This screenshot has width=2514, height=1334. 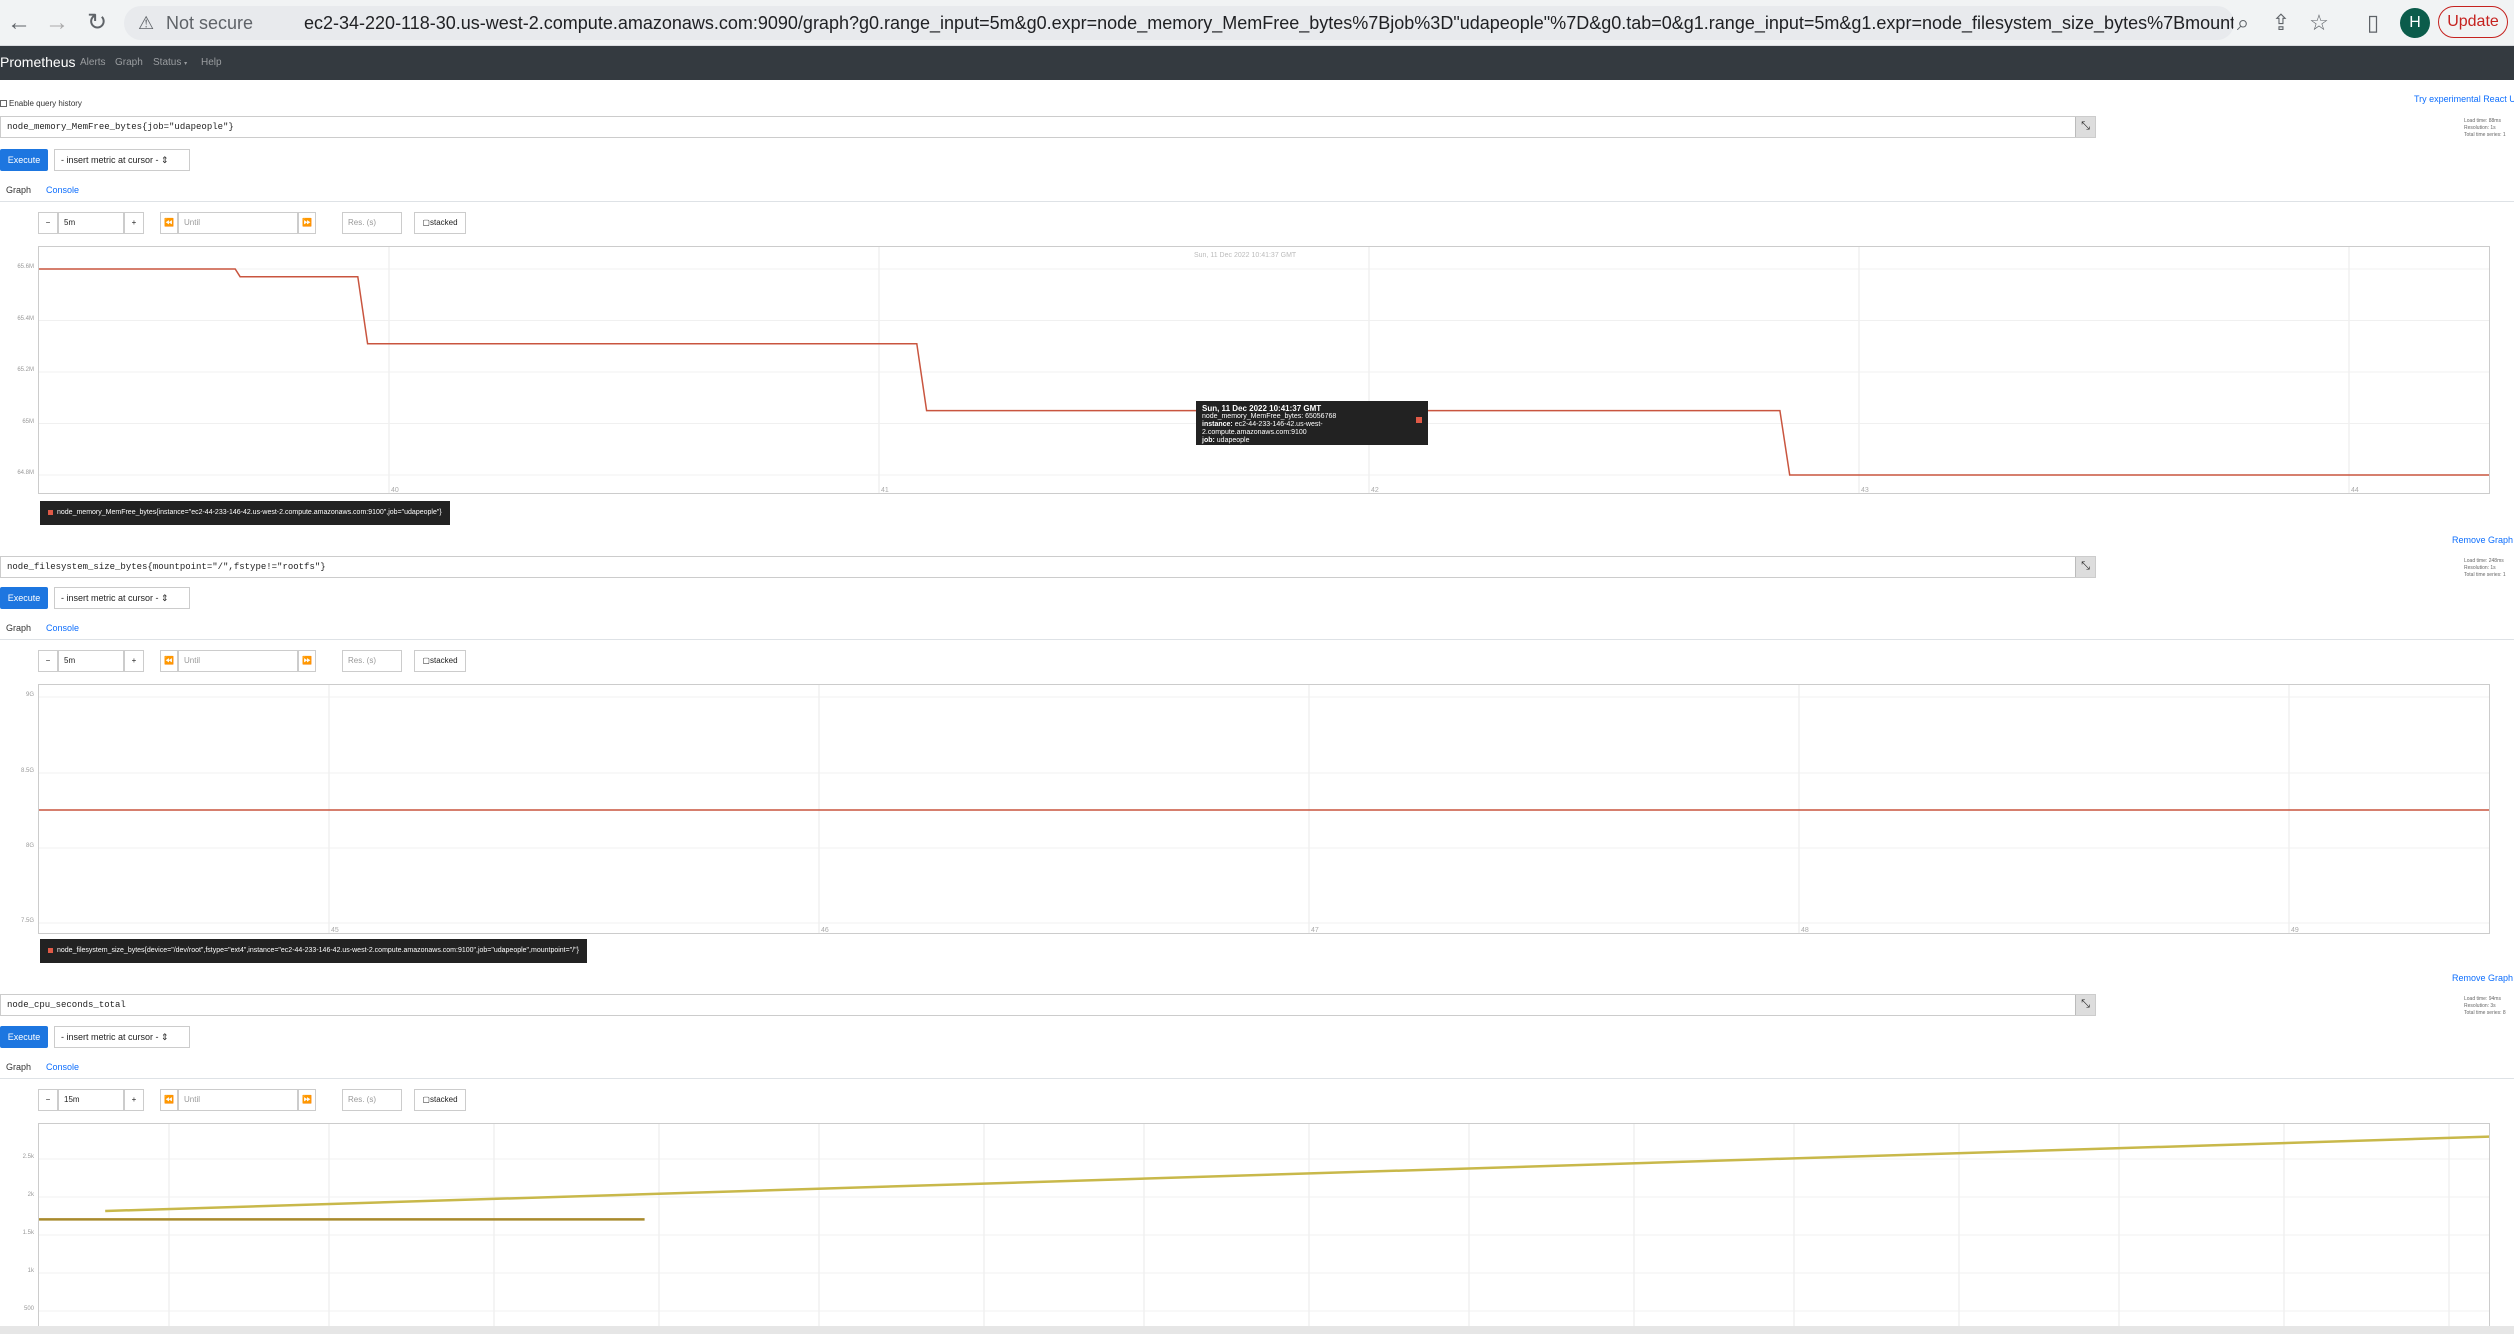 I want to click on y-tick-label: 65.2M, so click(x=25, y=370).